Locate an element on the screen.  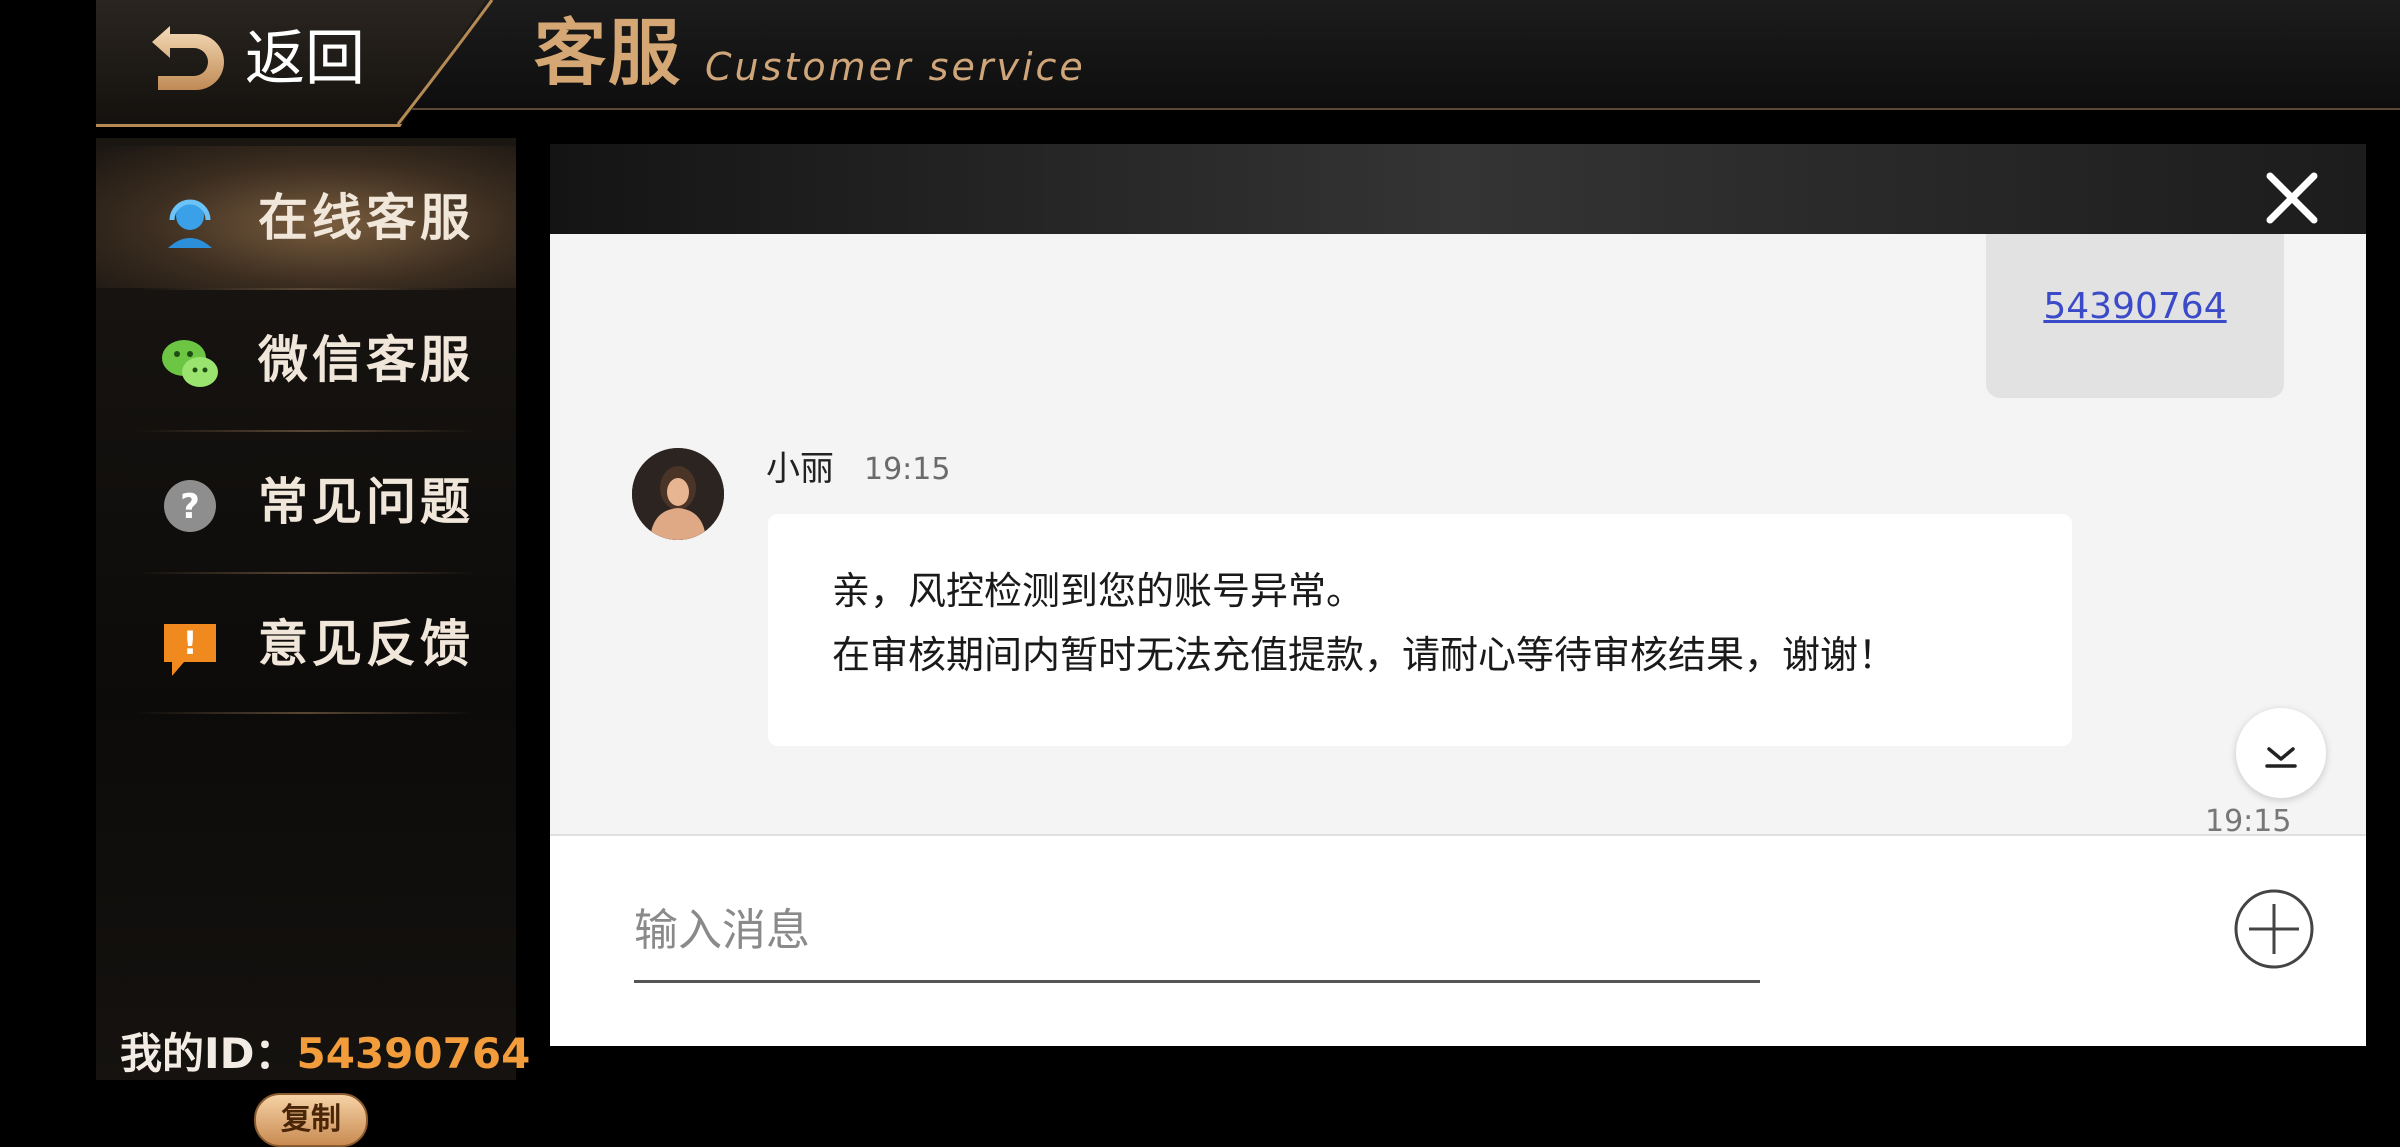
plus-icon is located at coordinates (2274, 929).